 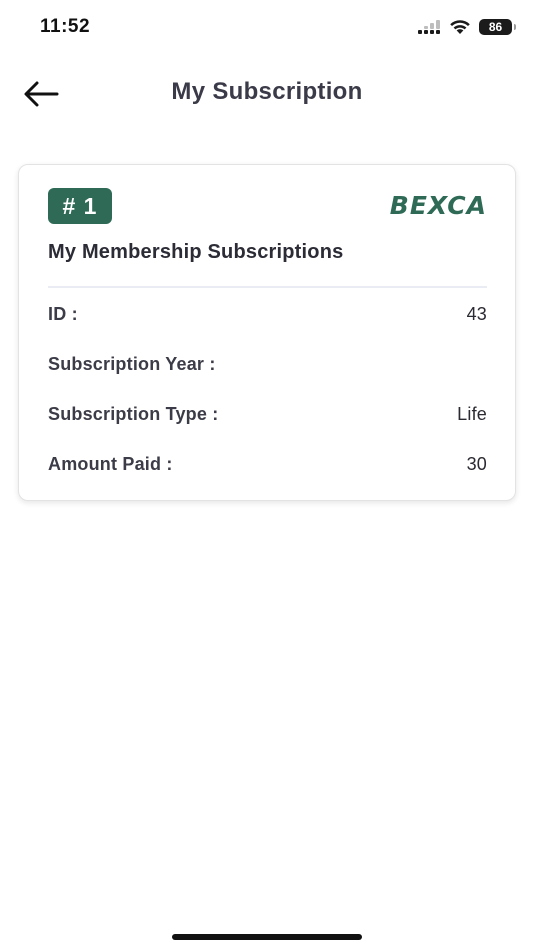 What do you see at coordinates (267, 287) in the screenshot?
I see `divider` at bounding box center [267, 287].